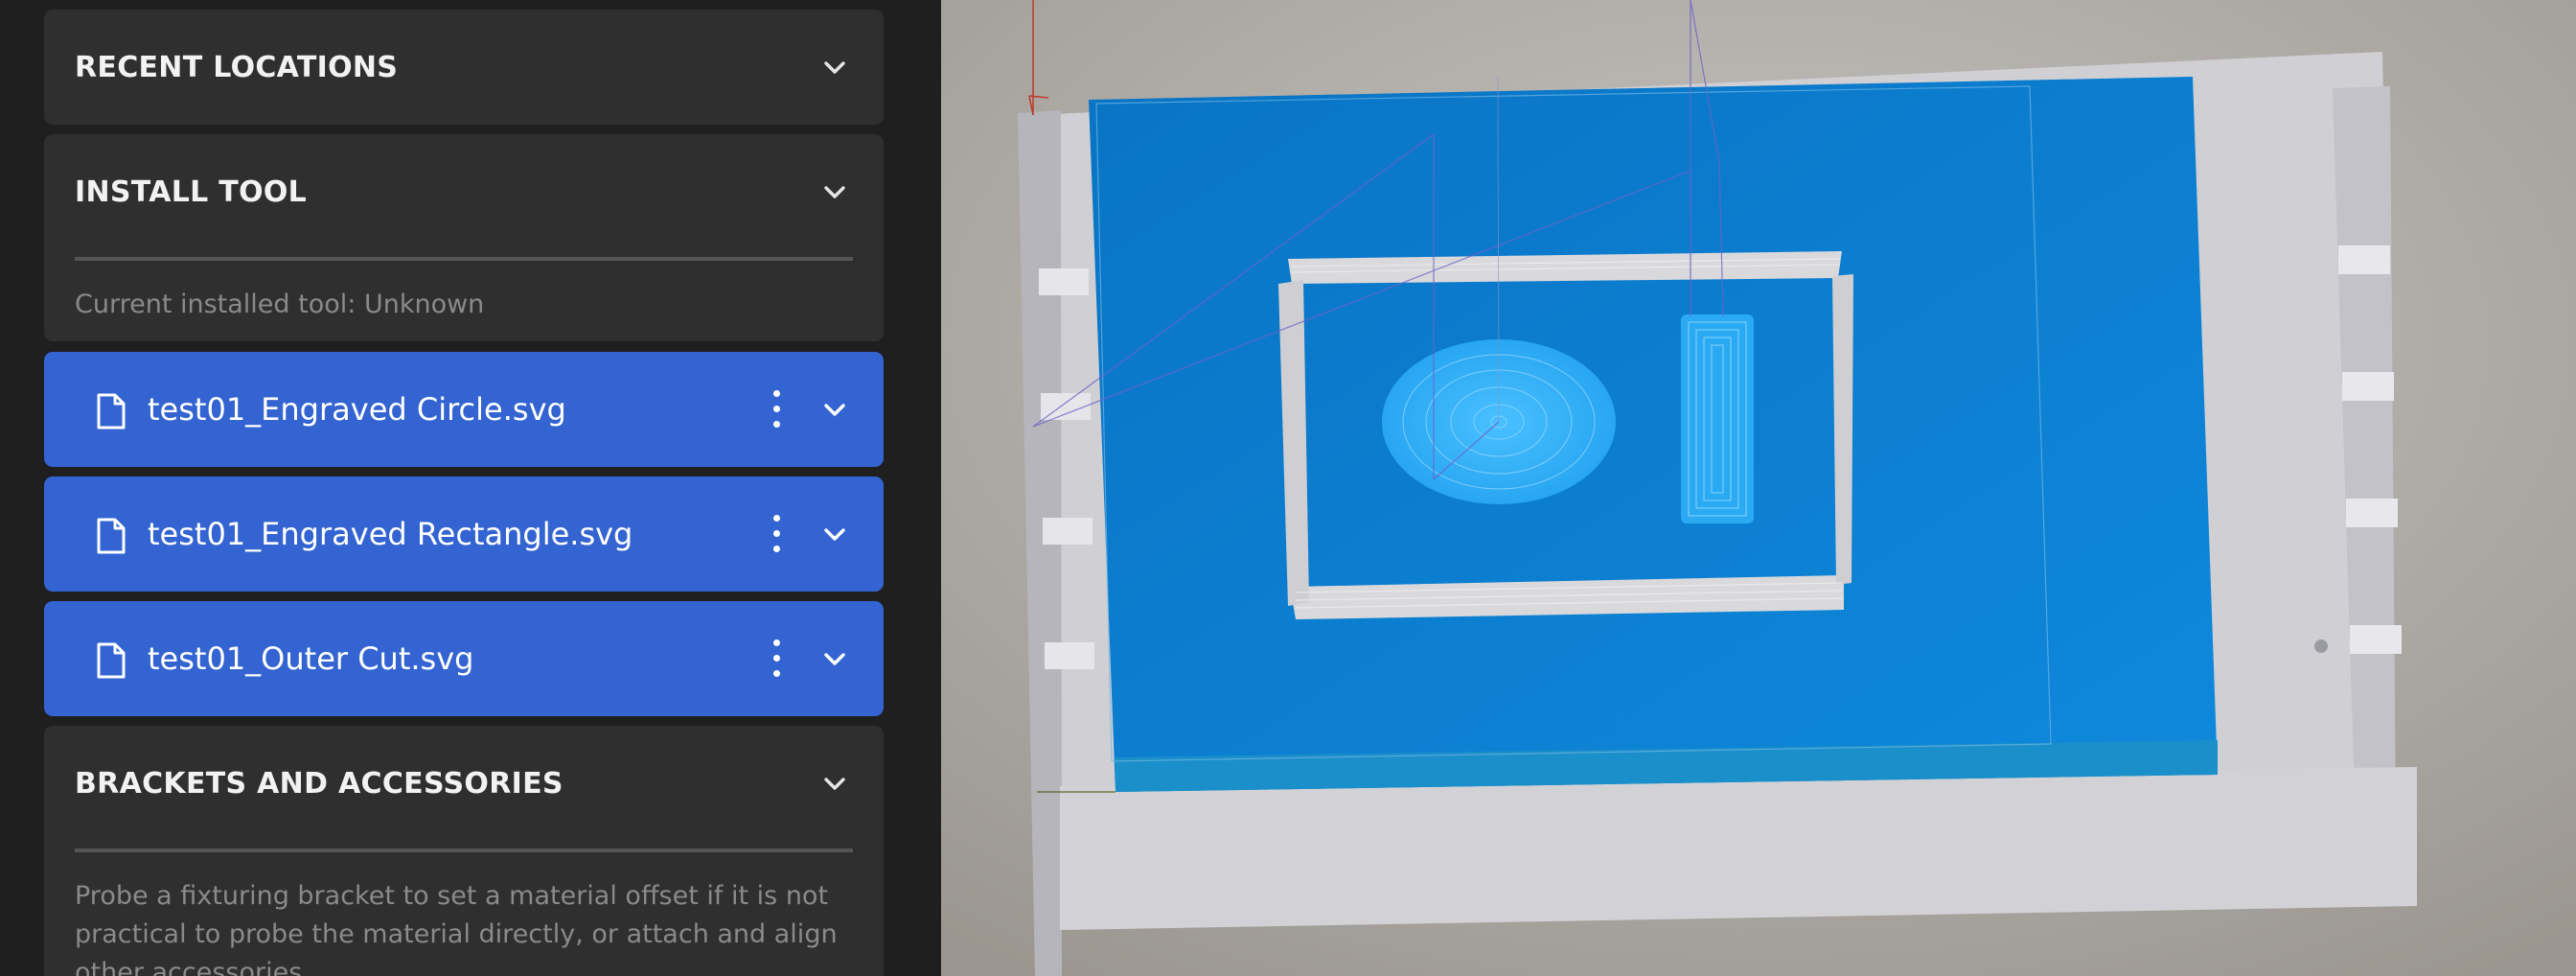 The image size is (2576, 976). I want to click on file-name: test01_Engraved Rectangle.svg, so click(390, 534).